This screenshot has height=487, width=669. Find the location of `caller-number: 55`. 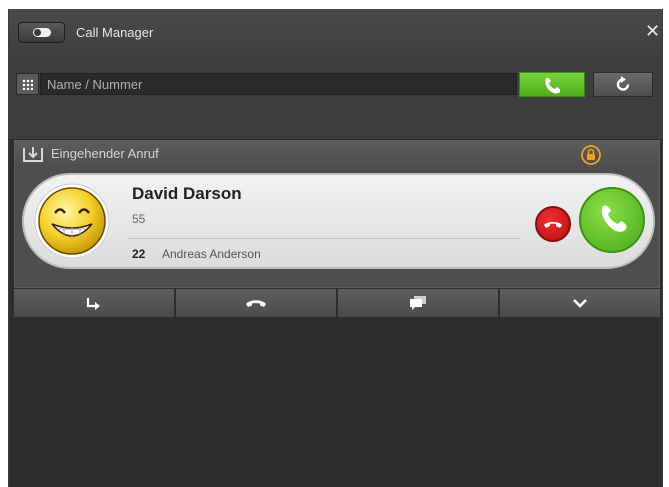

caller-number: 55 is located at coordinates (139, 219).